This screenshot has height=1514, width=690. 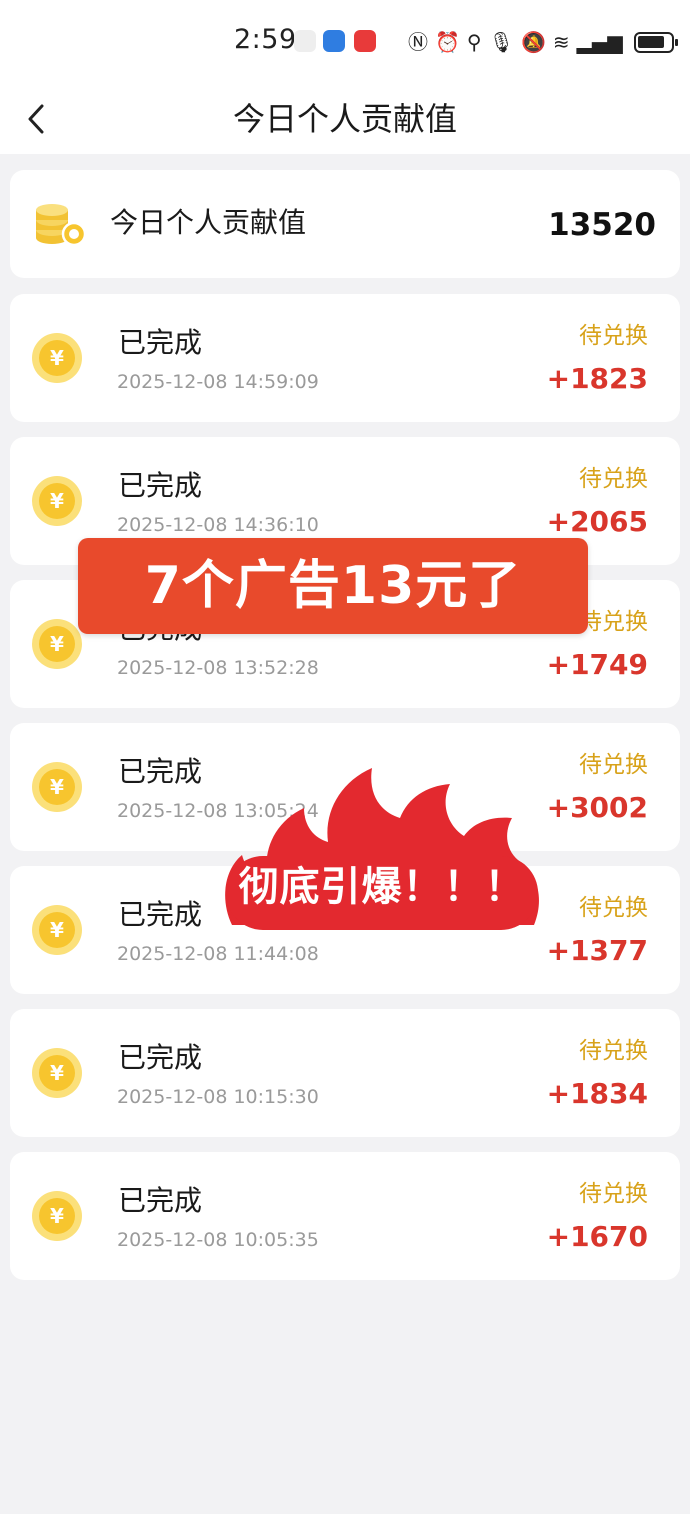 I want to click on record-card: ¥ 已完成 2025-12-08 10:05:35 待兑换 +1670, so click(x=345, y=1216).